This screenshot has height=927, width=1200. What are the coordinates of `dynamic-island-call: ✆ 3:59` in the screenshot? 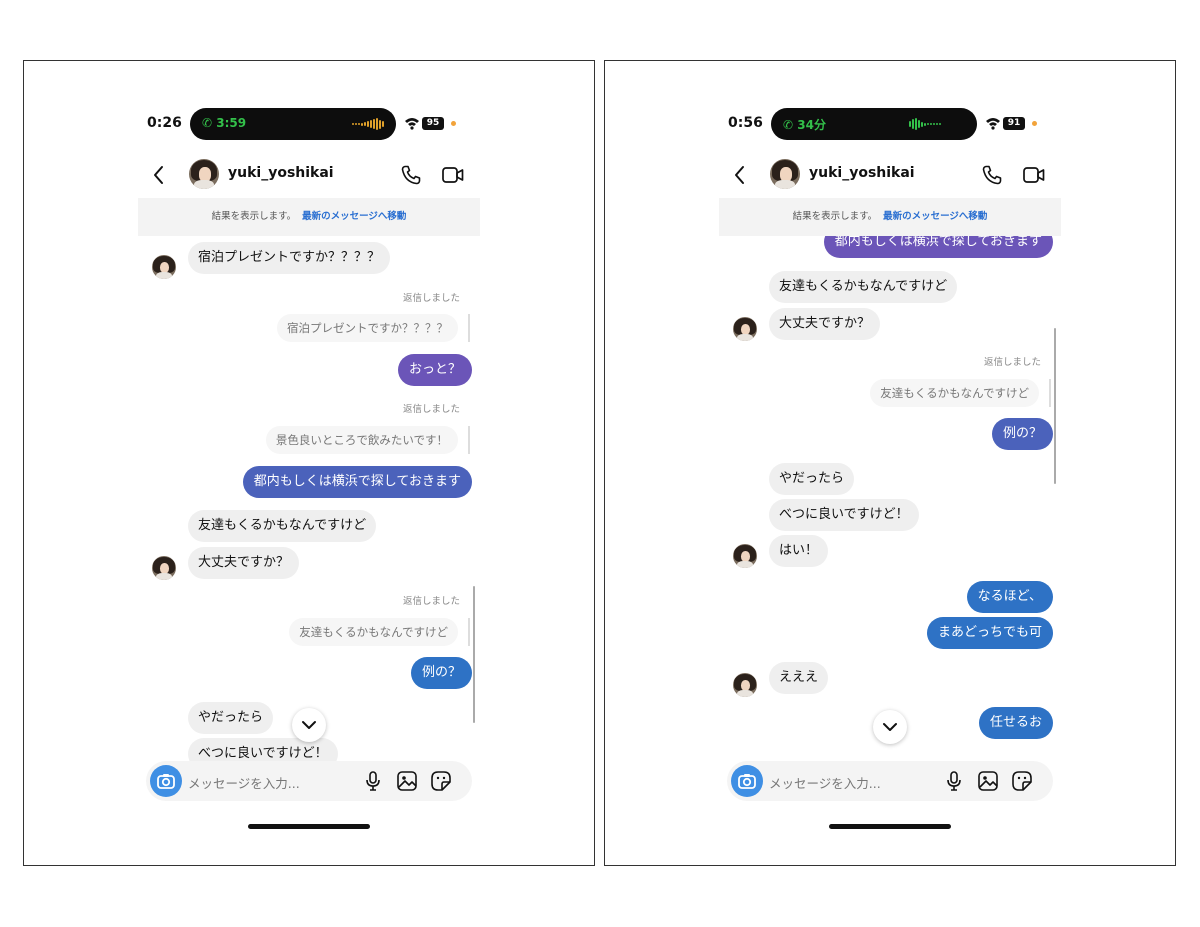 It's located at (293, 124).